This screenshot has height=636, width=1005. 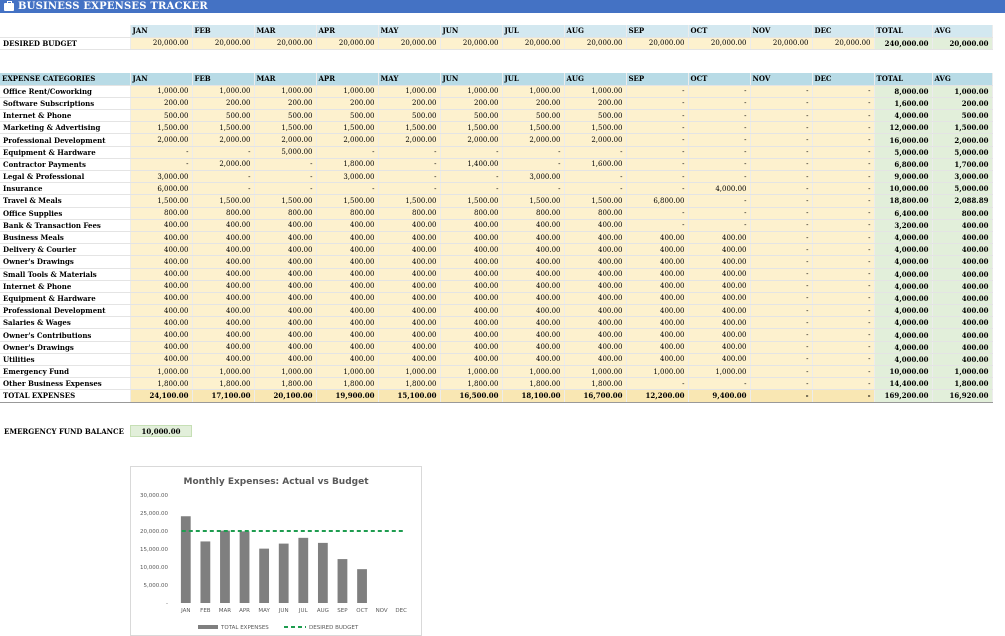 I want to click on expense-cell: 800.00, so click(x=285, y=213).